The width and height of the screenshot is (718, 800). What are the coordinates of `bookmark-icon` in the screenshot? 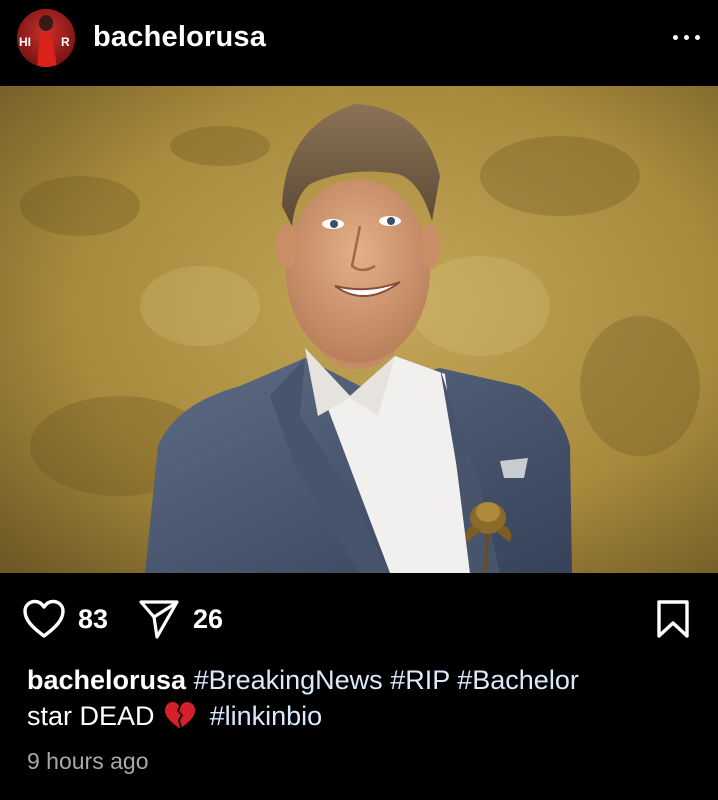 It's located at (673, 619).